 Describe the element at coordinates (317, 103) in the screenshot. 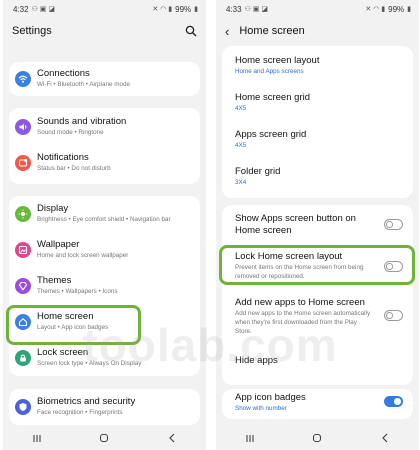

I see `home-screen-grid-item: Home screen grid 4X5` at that location.